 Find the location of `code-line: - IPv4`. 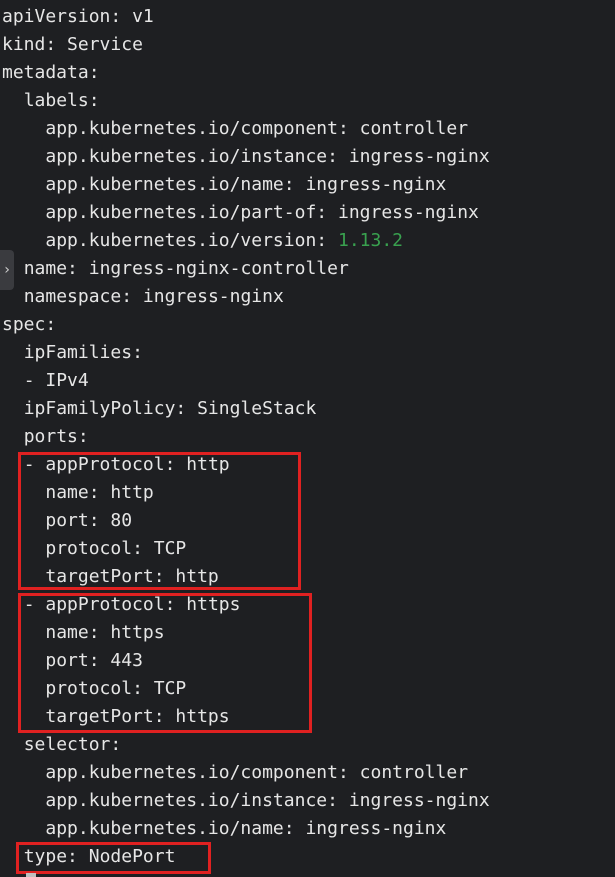

code-line: - IPv4 is located at coordinates (45, 381).